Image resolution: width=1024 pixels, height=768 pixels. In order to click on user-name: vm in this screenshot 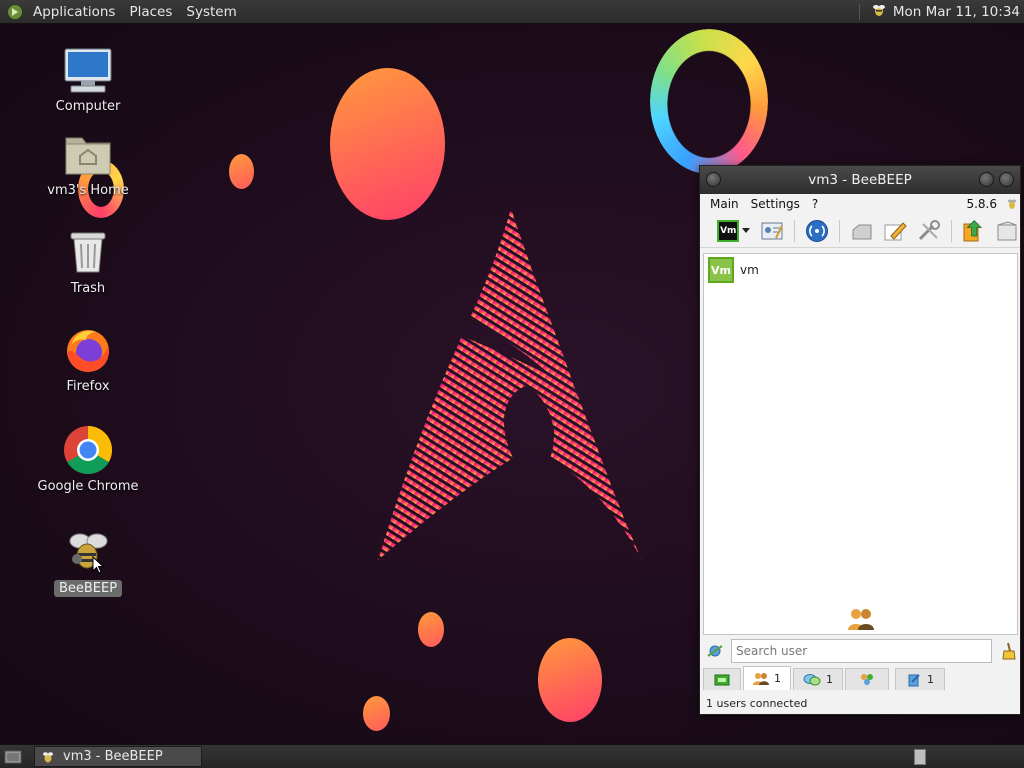, I will do `click(749, 270)`.